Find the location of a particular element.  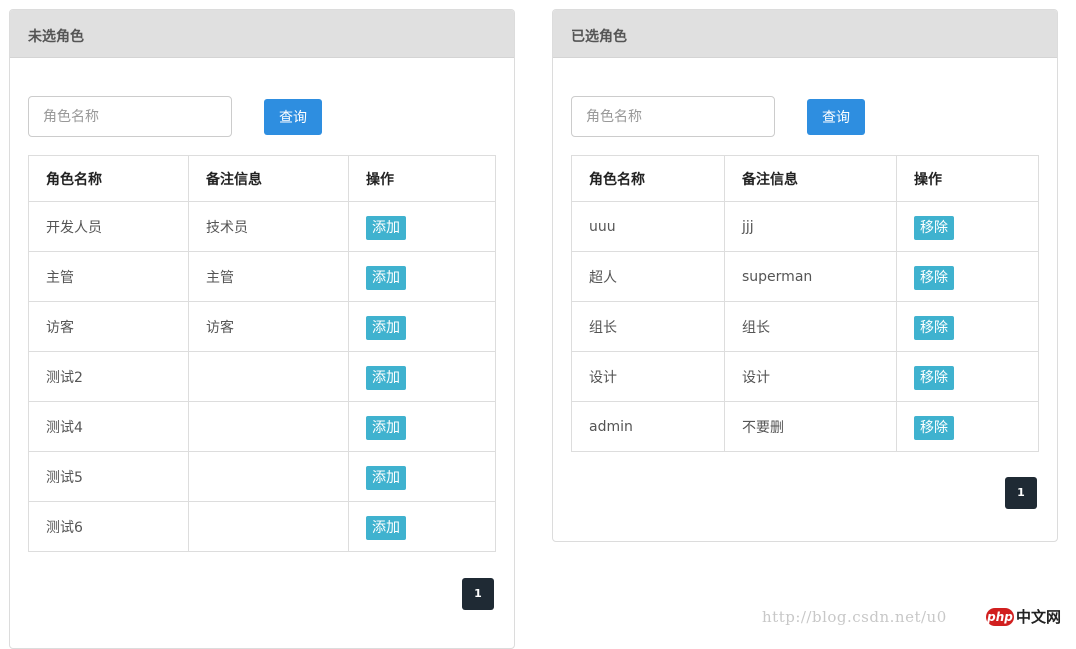

role-name-cell: 测试4 is located at coordinates (108, 426).